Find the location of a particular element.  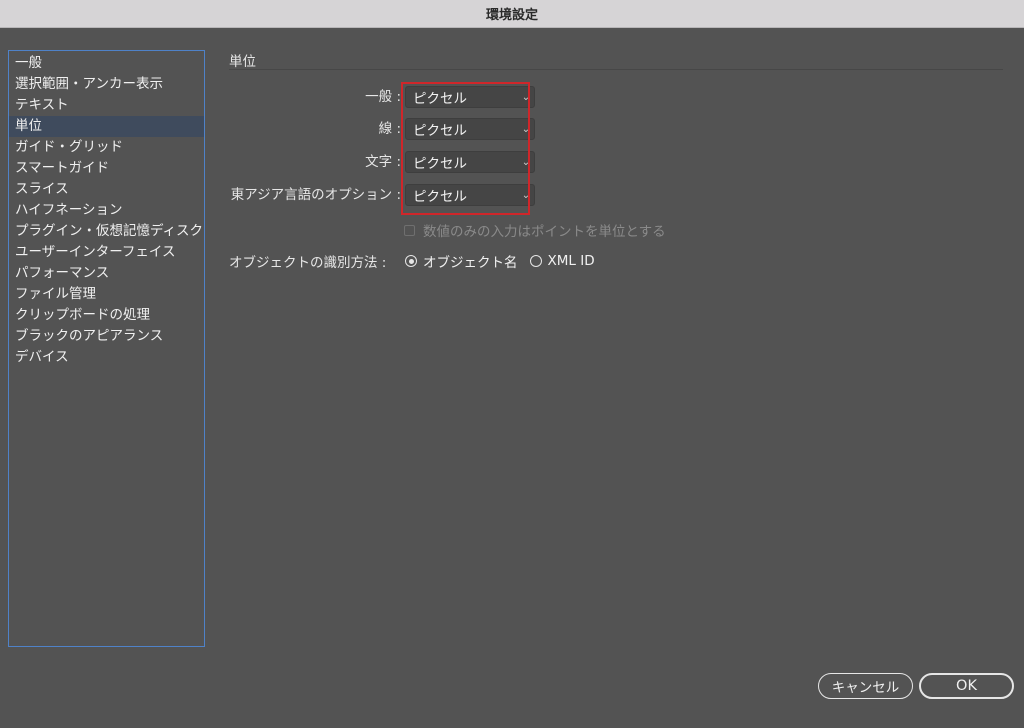

sidebar-item-slices: スライス is located at coordinates (106, 189).